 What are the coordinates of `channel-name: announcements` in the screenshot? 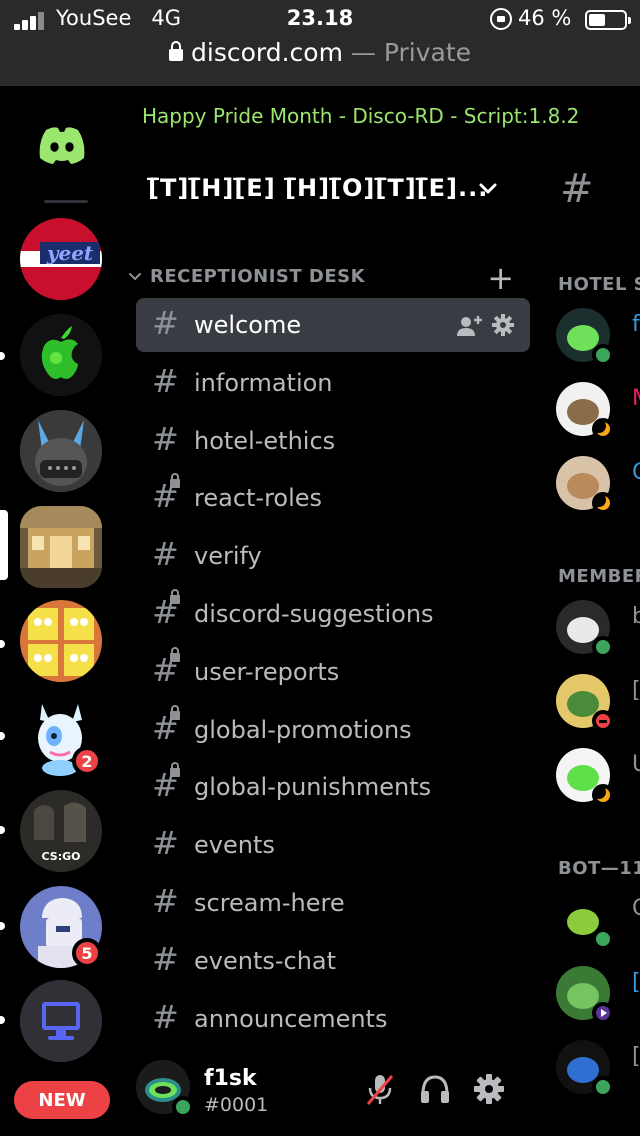 It's located at (291, 1019).